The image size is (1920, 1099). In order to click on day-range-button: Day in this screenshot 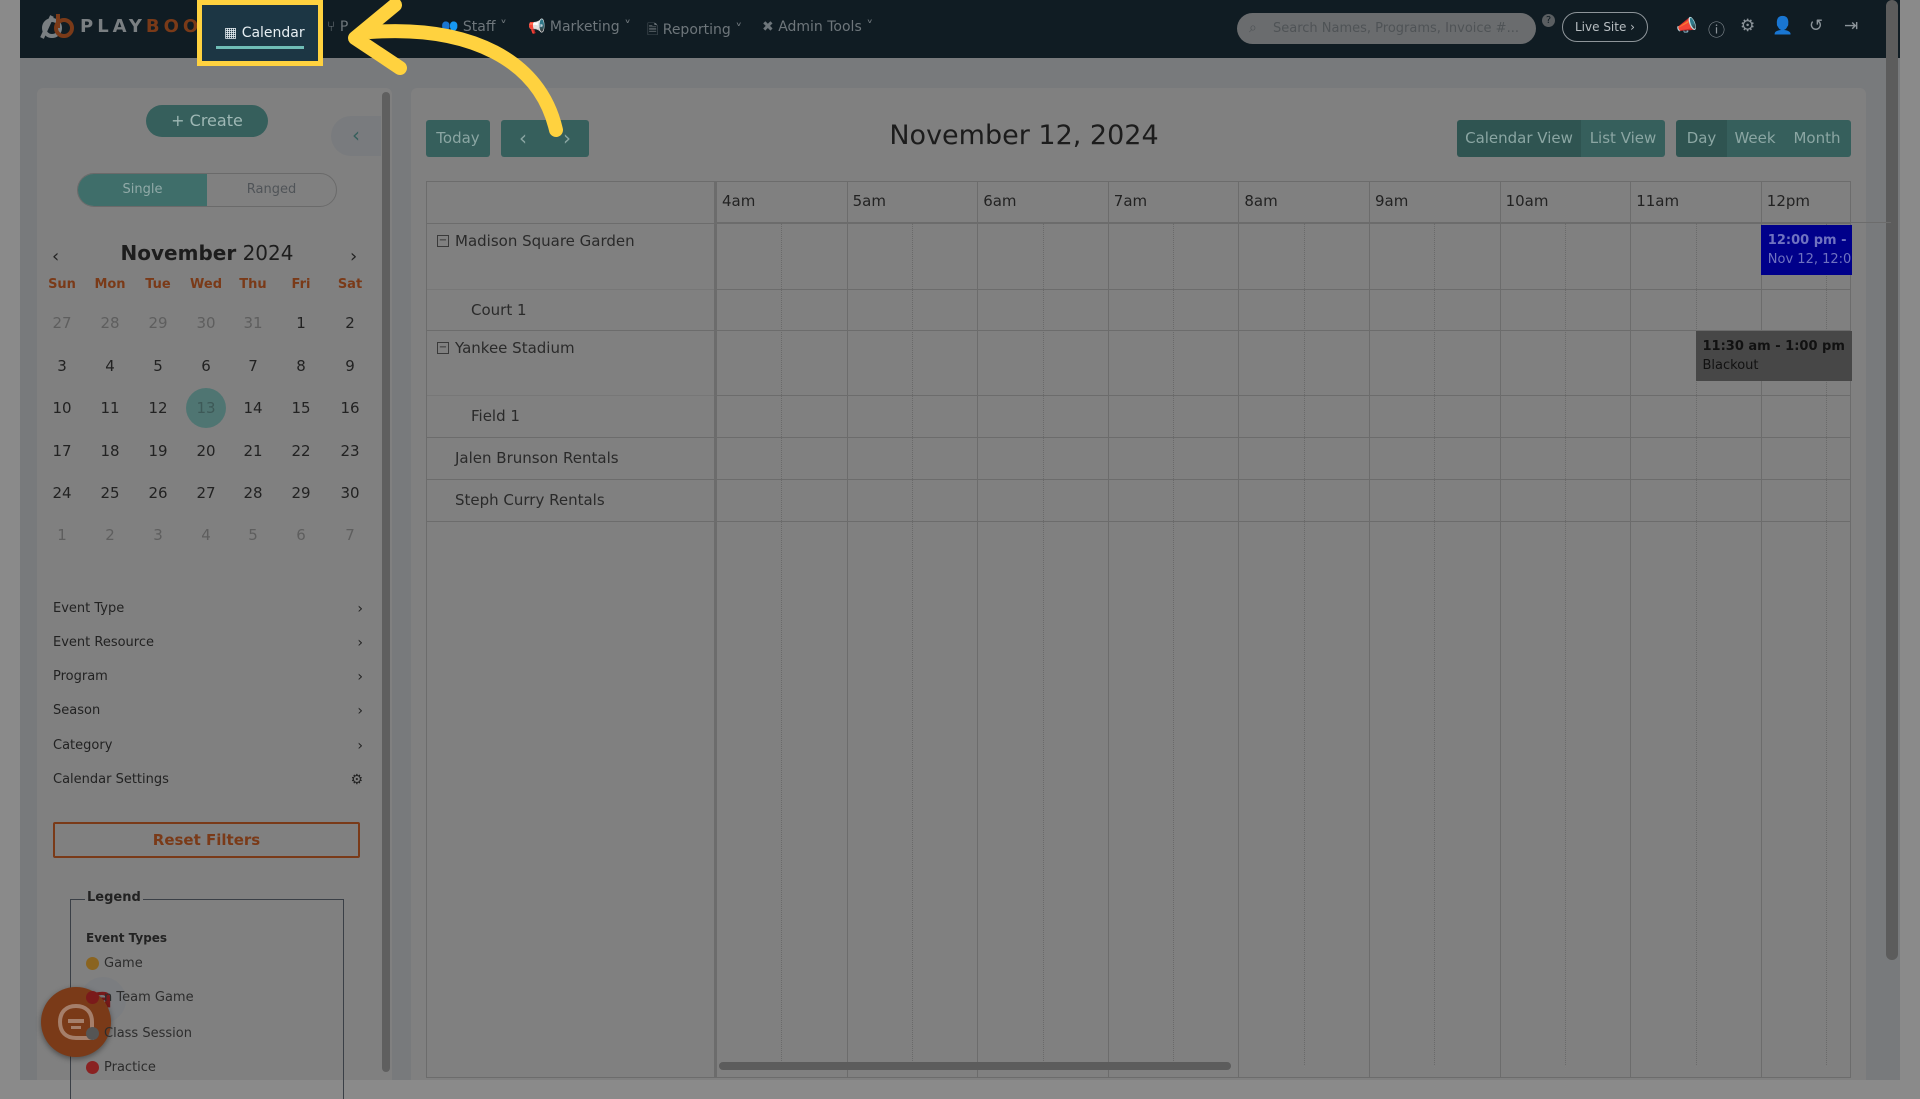, I will do `click(1701, 138)`.